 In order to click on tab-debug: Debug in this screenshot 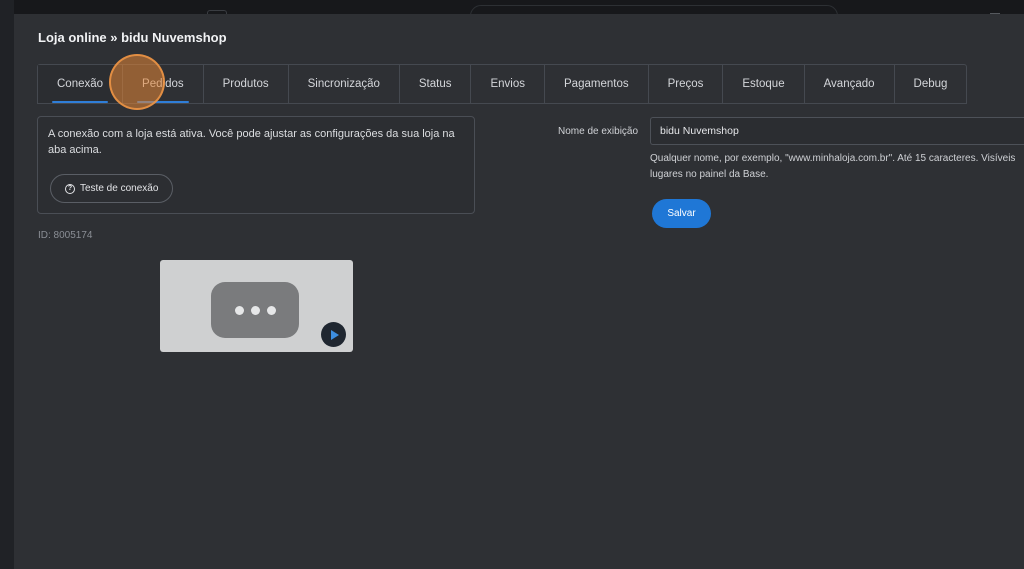, I will do `click(931, 84)`.